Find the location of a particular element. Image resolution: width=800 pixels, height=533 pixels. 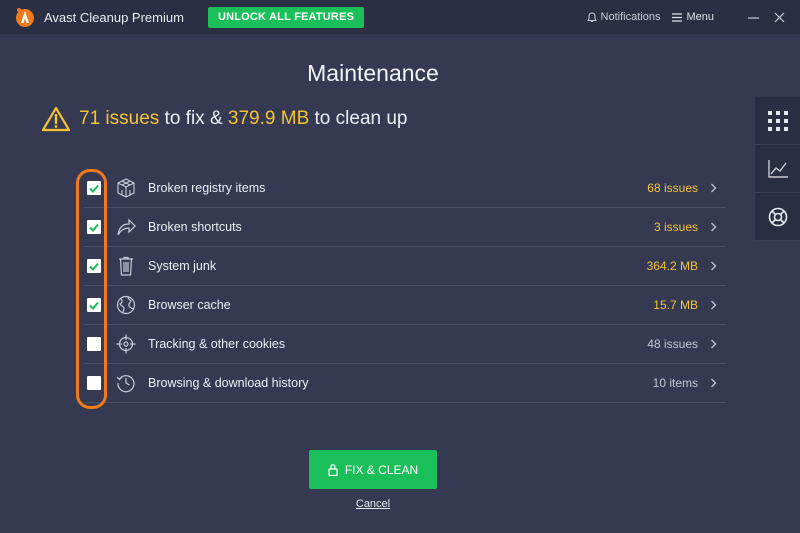

globe-icon is located at coordinates (126, 305).